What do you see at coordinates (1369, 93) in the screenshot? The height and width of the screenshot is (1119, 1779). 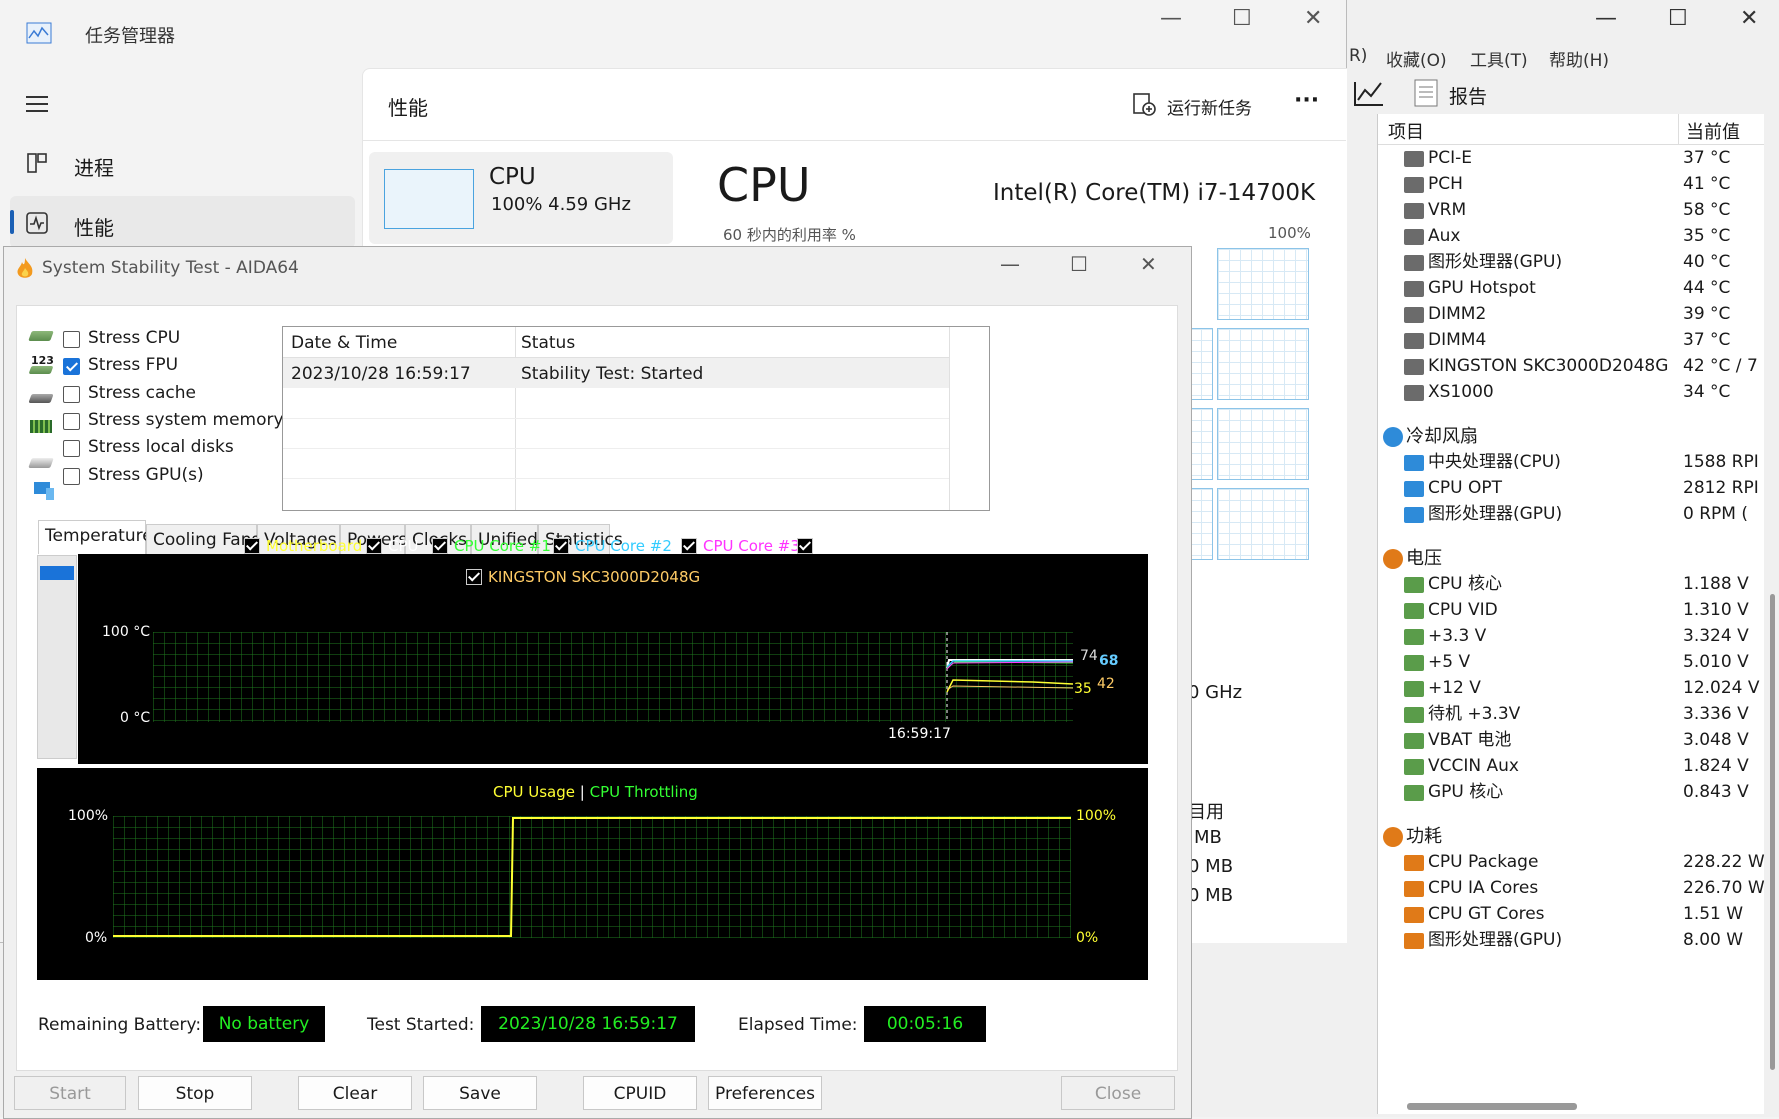 I see `chart-line-icon` at bounding box center [1369, 93].